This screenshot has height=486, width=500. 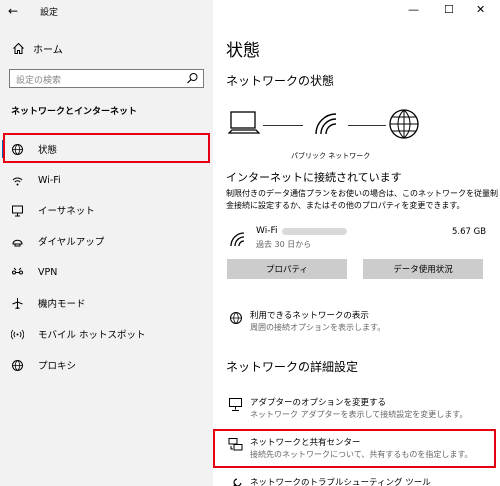 What do you see at coordinates (92, 335) in the screenshot?
I see `sidebar-item-label: モバイル ホットスポット` at bounding box center [92, 335].